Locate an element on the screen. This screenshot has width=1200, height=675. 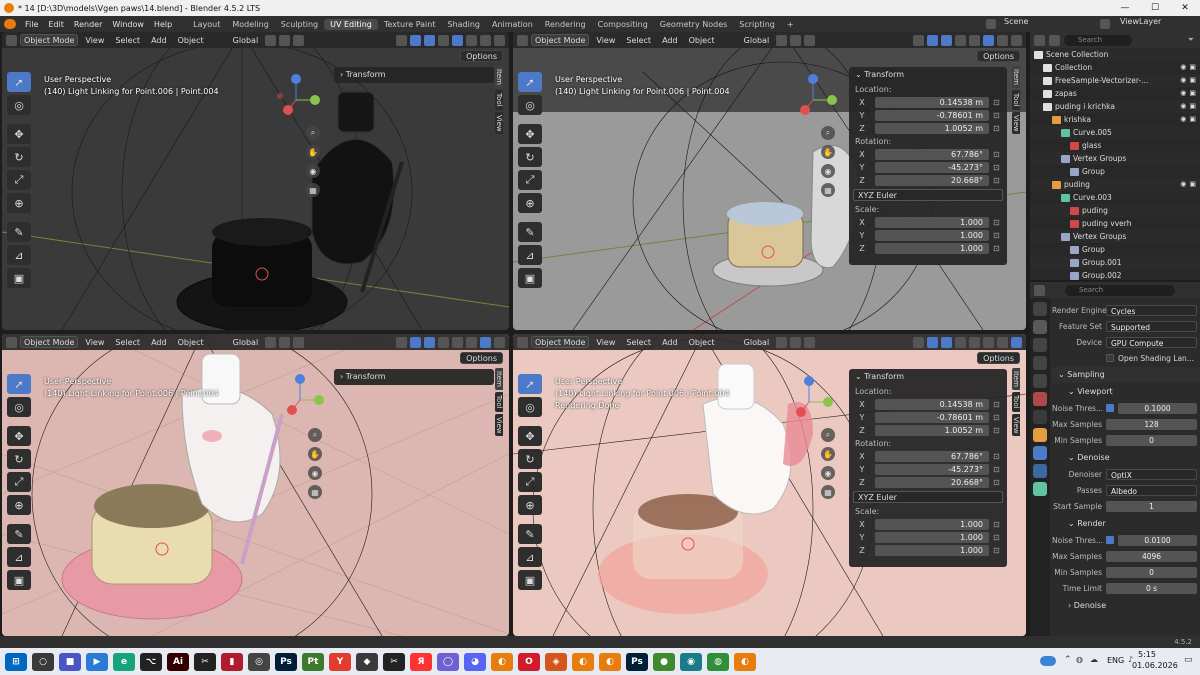
rotation-x-field: 67.786° is located at coordinates (932, 456).